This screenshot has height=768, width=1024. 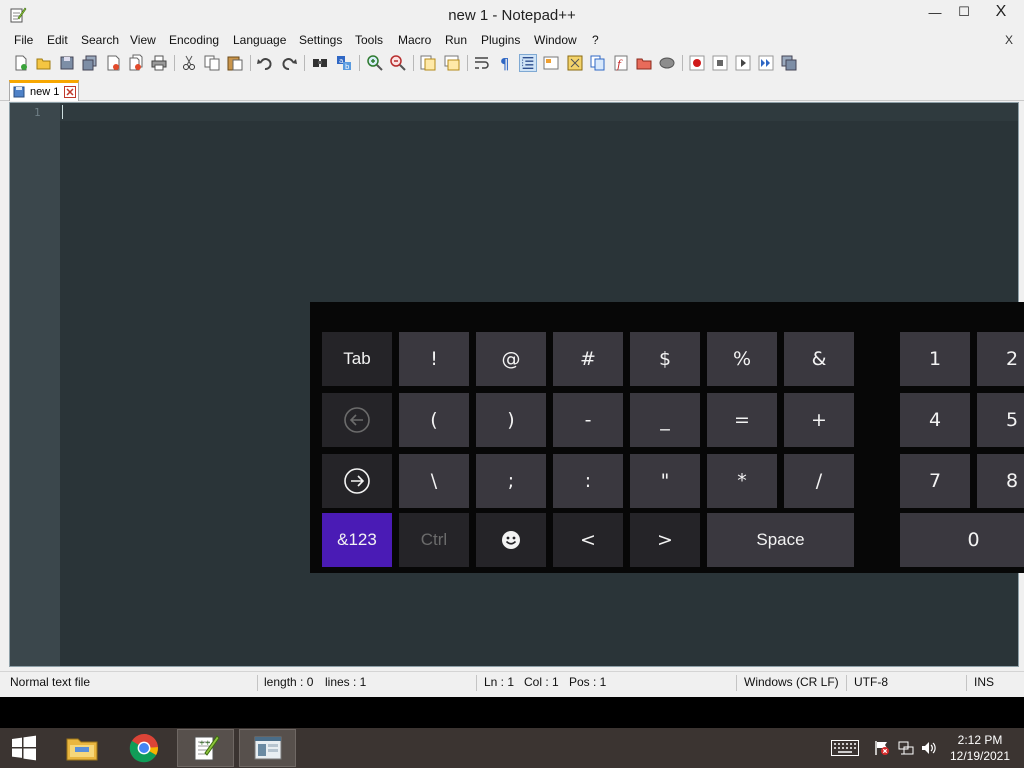 What do you see at coordinates (720, 63) in the screenshot?
I see `stop-recording-icon` at bounding box center [720, 63].